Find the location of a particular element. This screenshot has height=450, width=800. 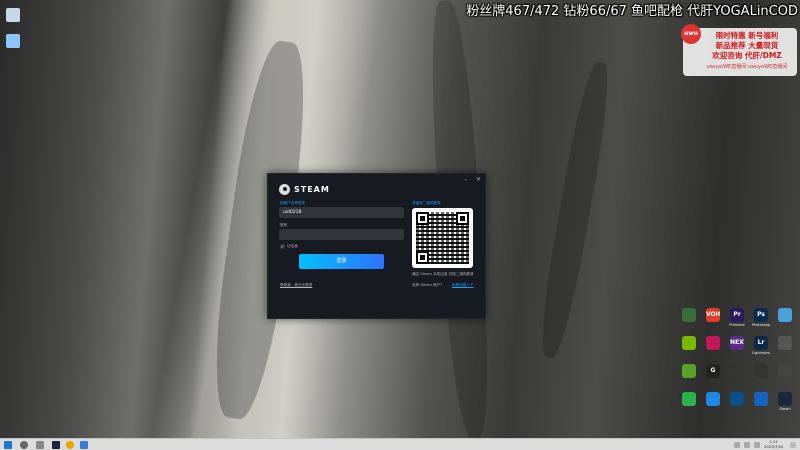

photoshop-shortcut: Ps Photoshop is located at coordinates (761, 322).